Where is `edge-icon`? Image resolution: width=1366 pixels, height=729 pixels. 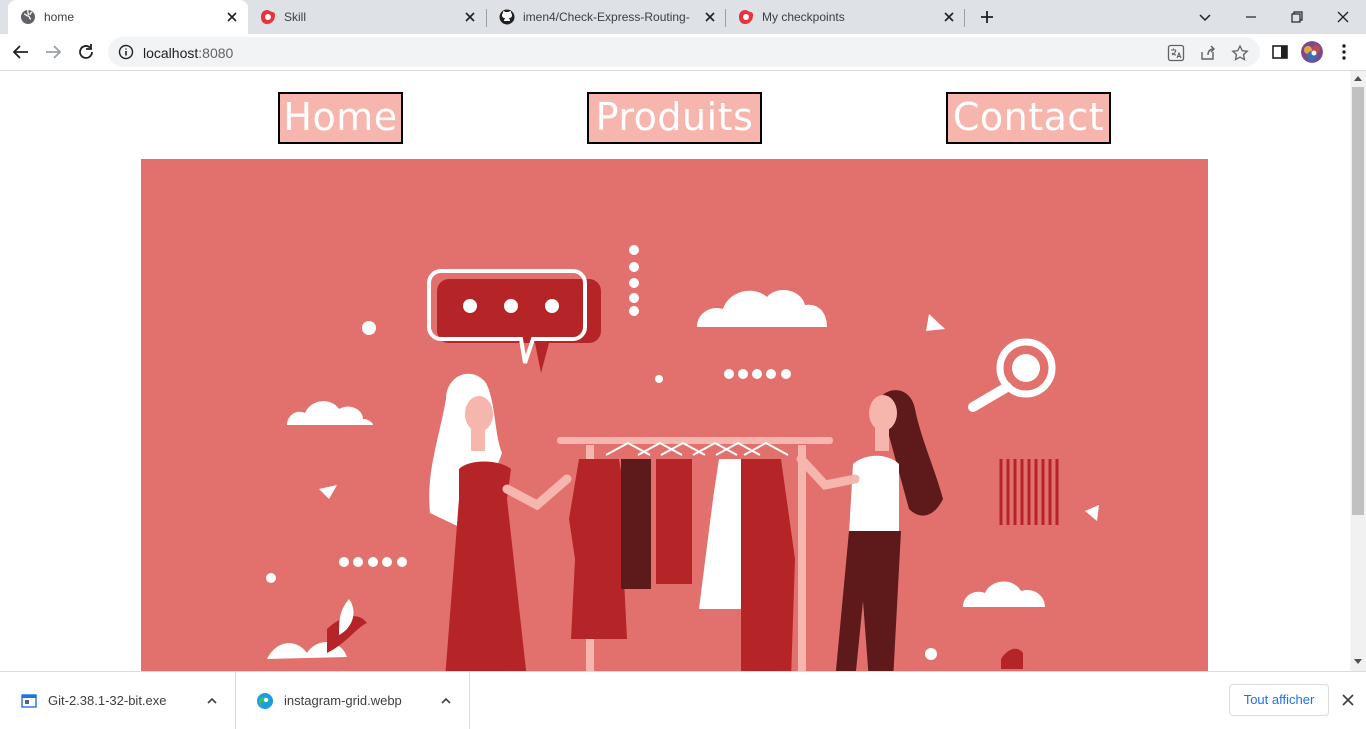
edge-icon is located at coordinates (265, 701).